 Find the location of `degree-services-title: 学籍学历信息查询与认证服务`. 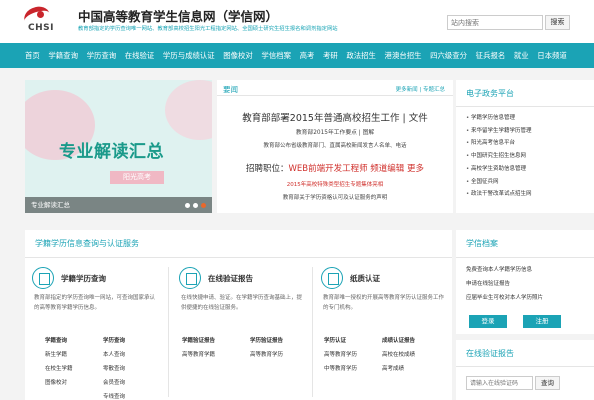

degree-services-title: 学籍学历信息查询与认证服务 is located at coordinates (87, 243).